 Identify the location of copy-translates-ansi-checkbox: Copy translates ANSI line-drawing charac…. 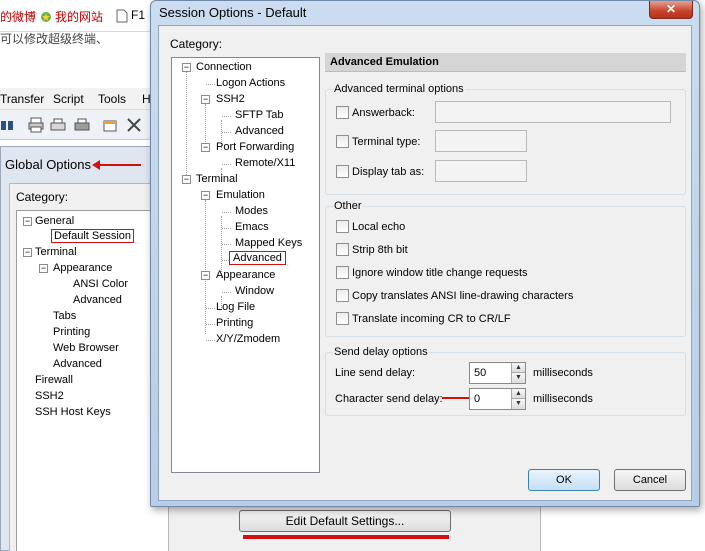
(454, 295).